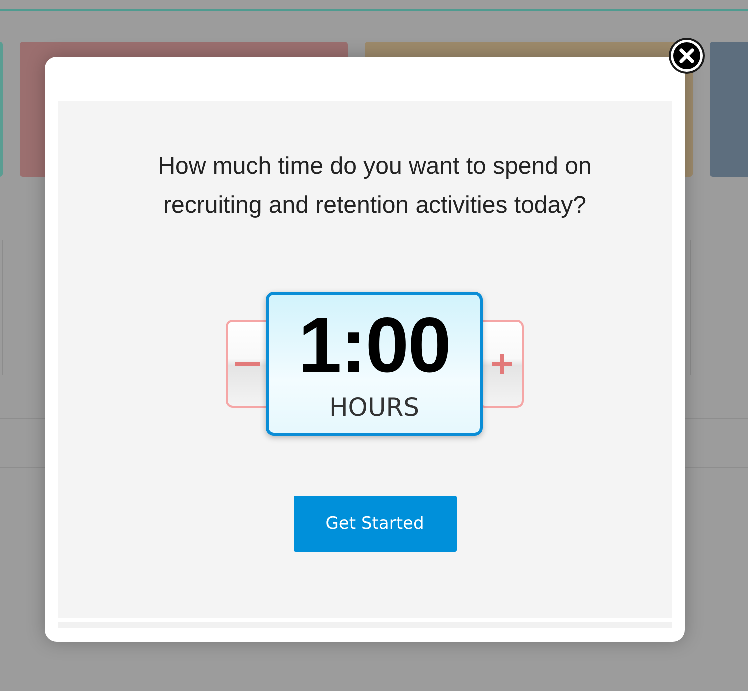 This screenshot has width=748, height=691. What do you see at coordinates (502, 364) in the screenshot?
I see `plus-icon` at bounding box center [502, 364].